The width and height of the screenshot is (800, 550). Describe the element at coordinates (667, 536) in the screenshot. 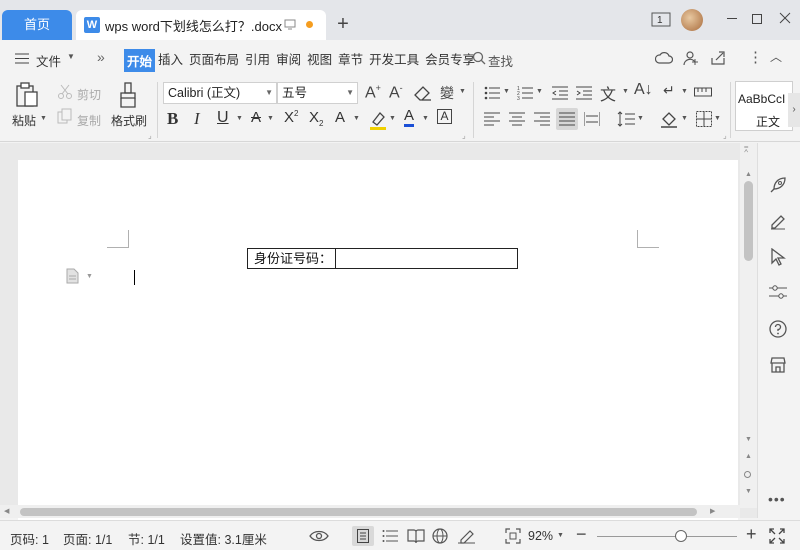

I see `zoom-slider-track` at that location.